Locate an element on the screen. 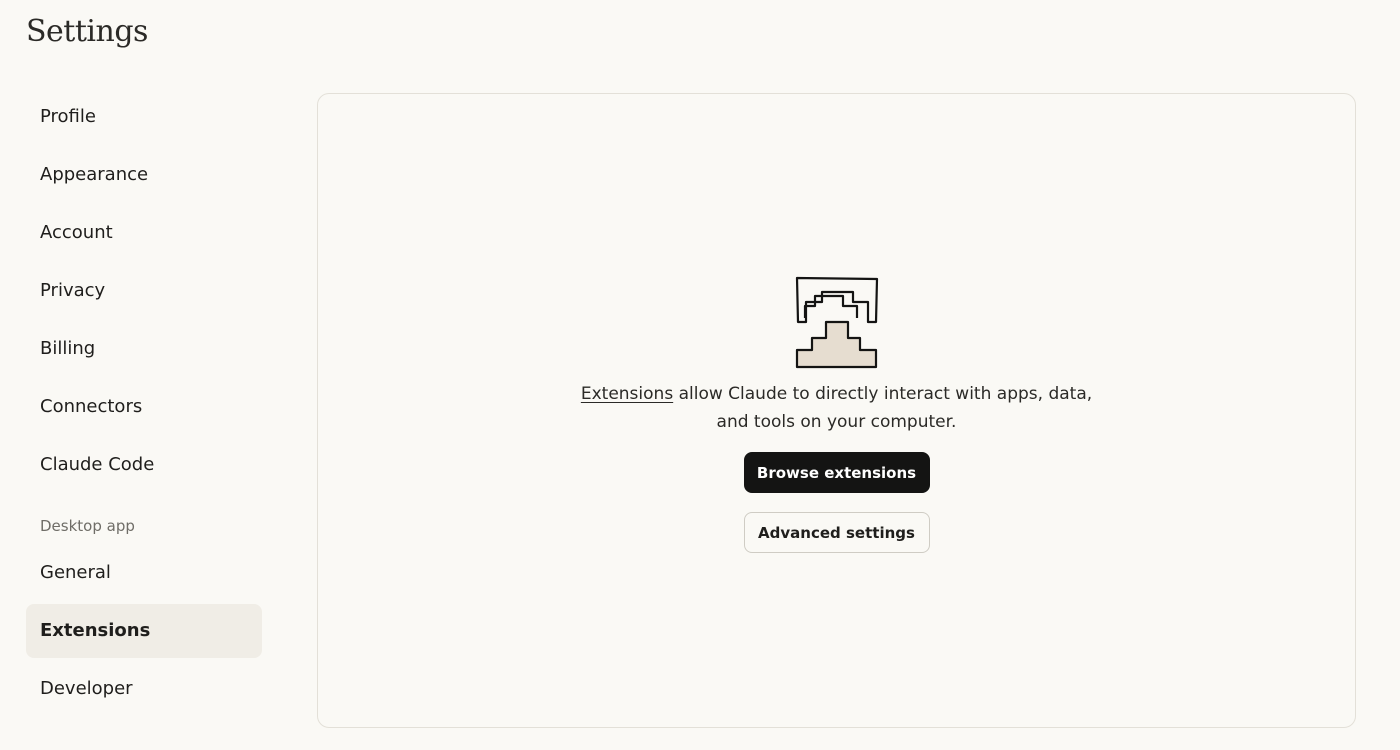 The width and height of the screenshot is (1400, 750). sidebar-item-privacy: Privacy is located at coordinates (144, 291).